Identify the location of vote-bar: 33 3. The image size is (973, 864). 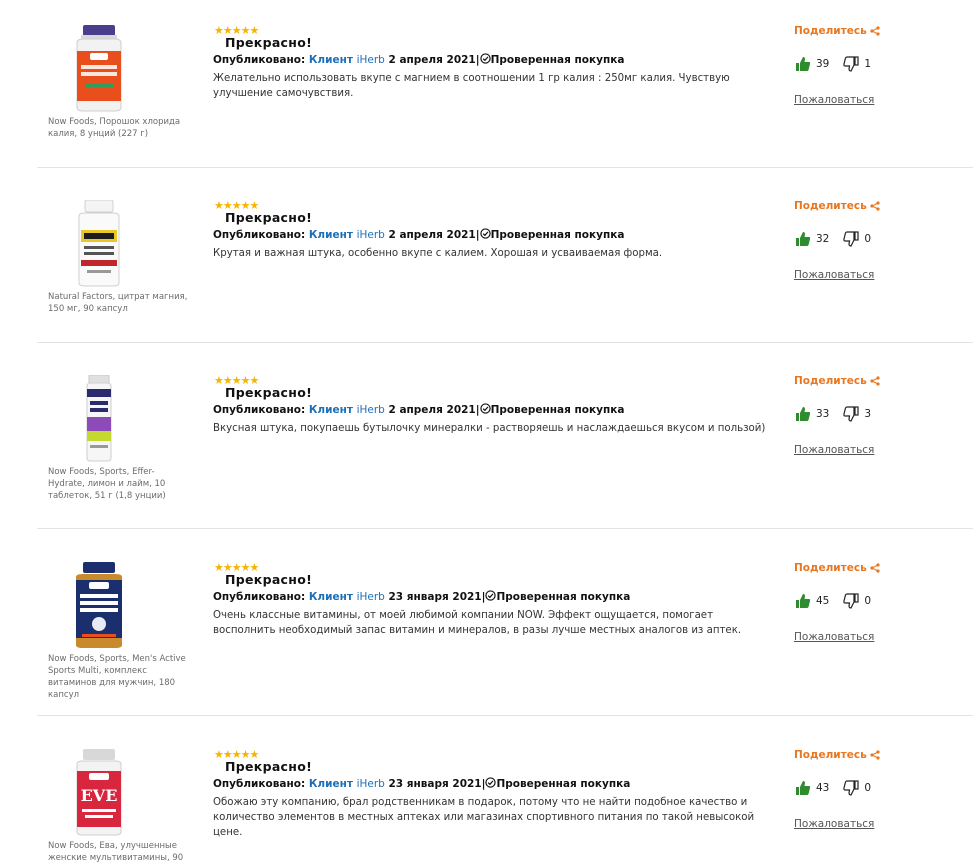
(833, 414).